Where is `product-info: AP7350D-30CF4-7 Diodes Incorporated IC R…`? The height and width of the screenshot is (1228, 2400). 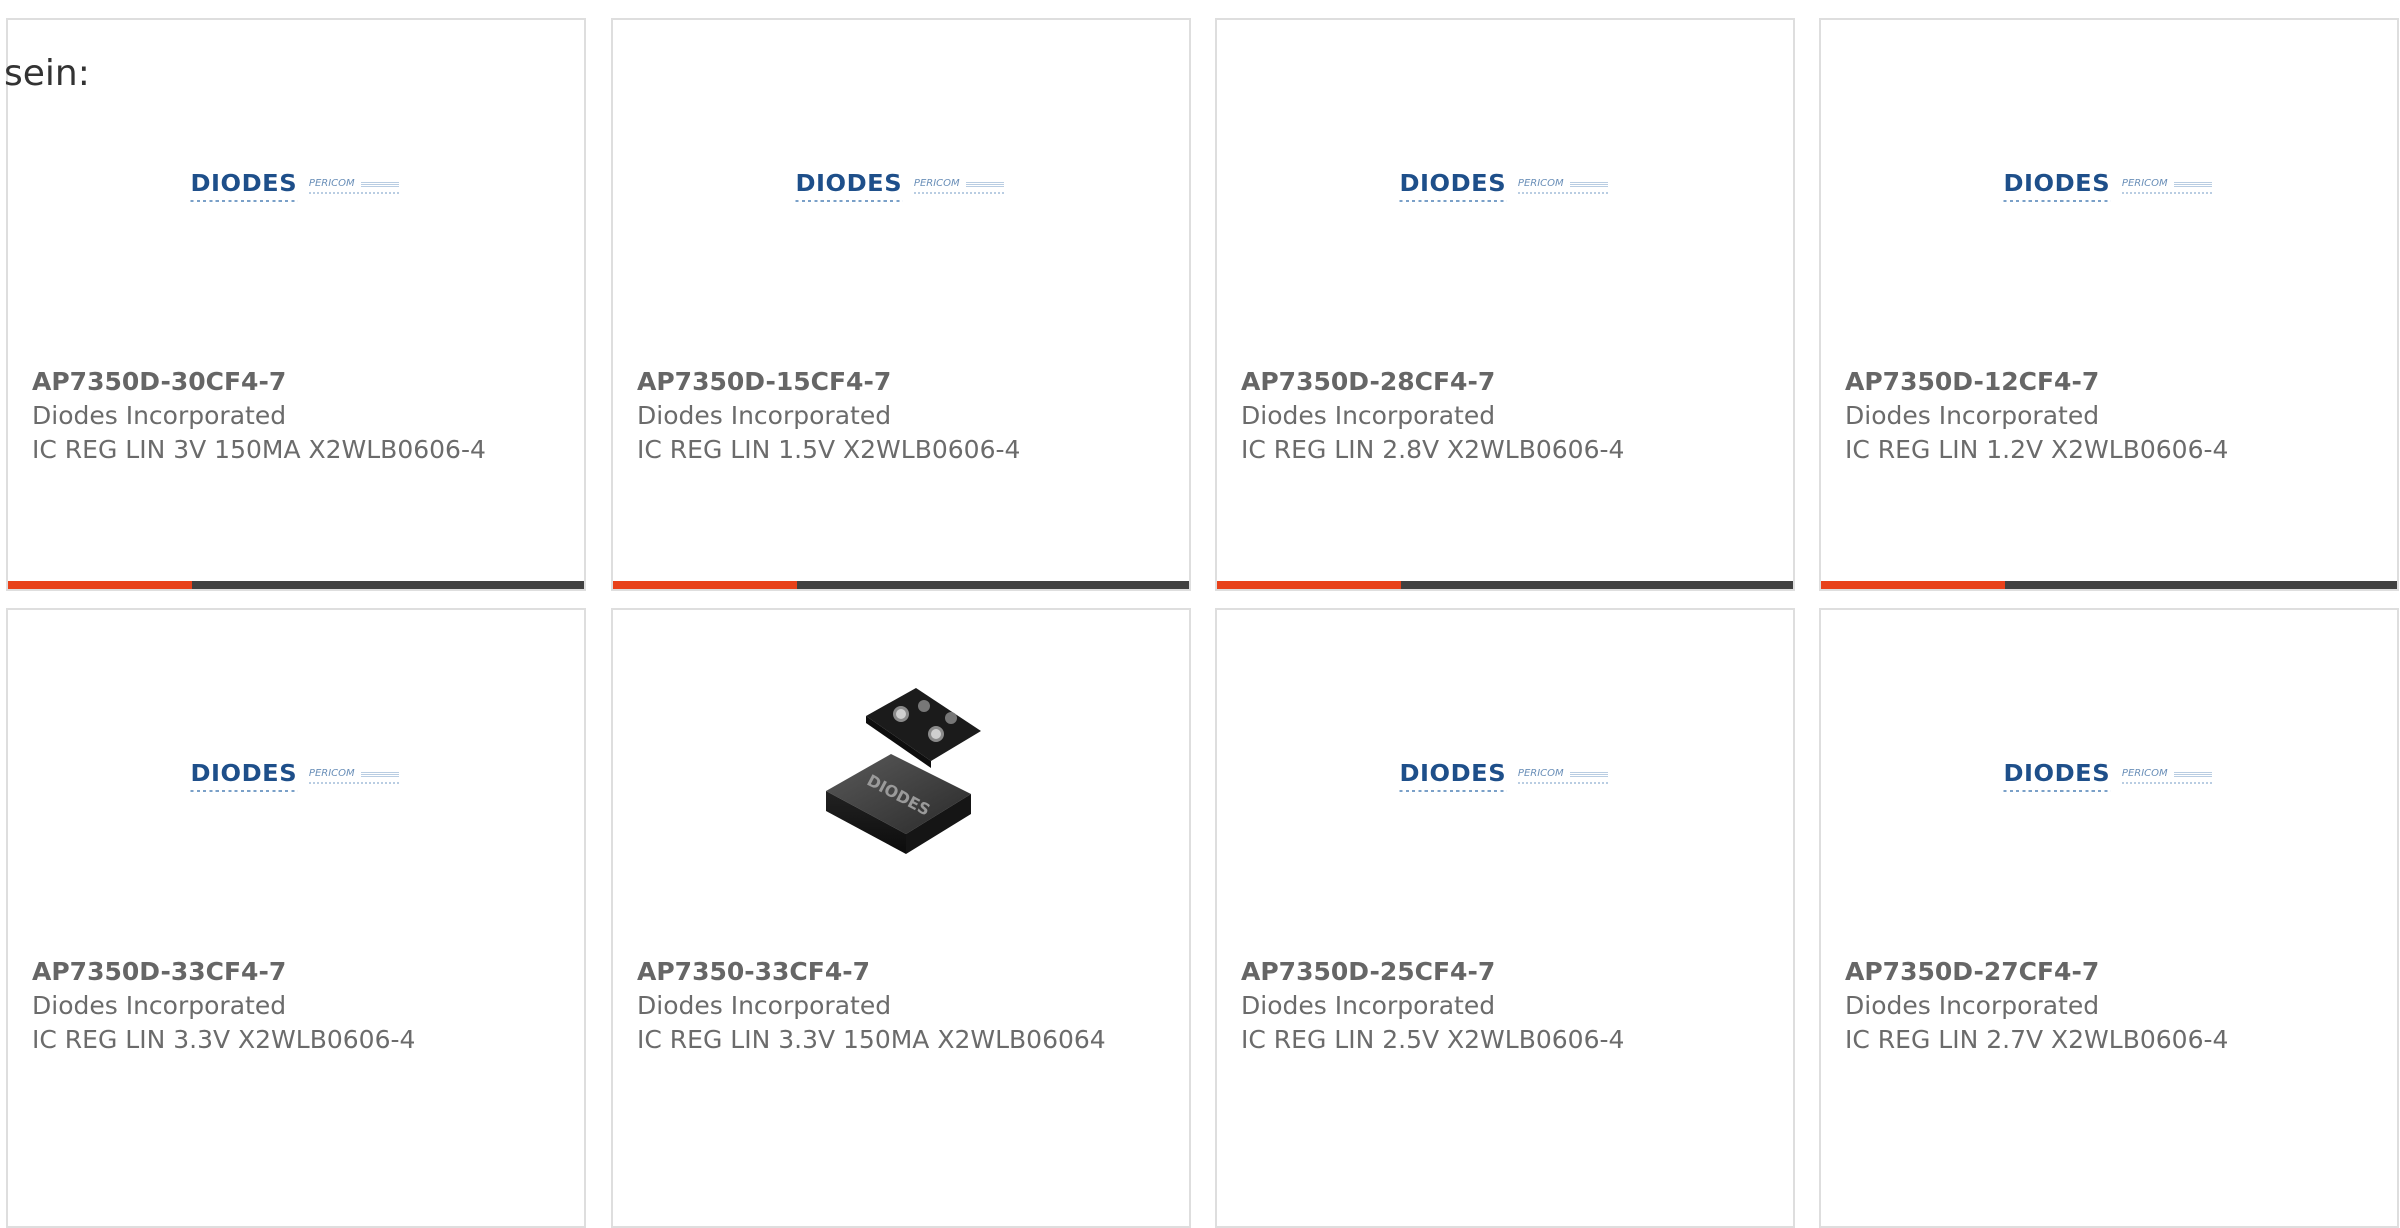
product-info: AP7350D-30CF4-7 Diodes Incorporated IC R… is located at coordinates (292, 416).